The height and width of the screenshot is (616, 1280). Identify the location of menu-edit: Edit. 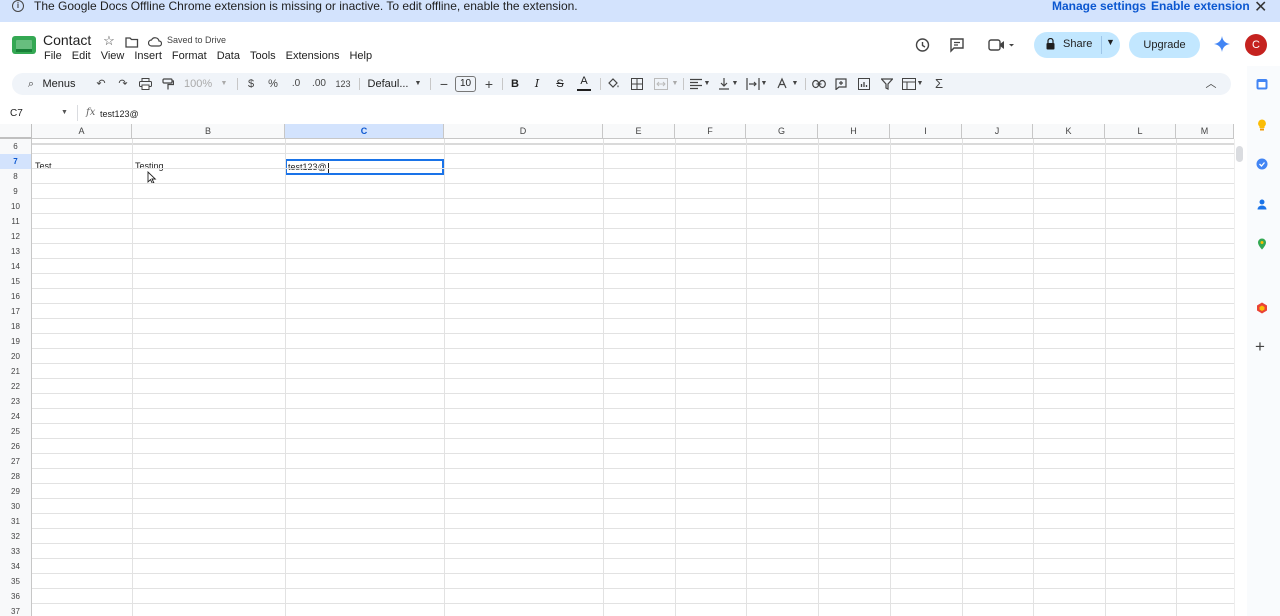
(81, 56).